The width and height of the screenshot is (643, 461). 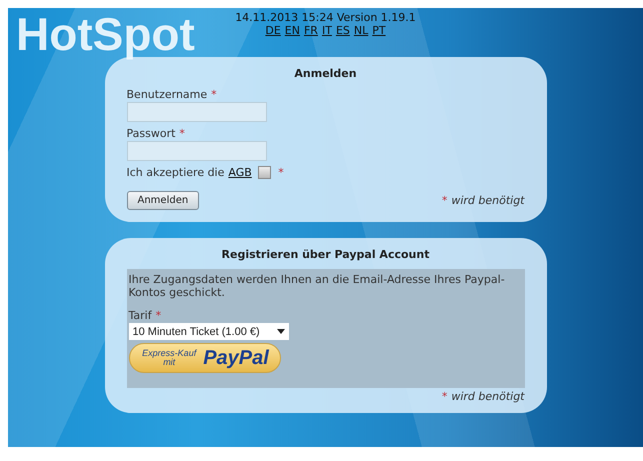 What do you see at coordinates (280, 331) in the screenshot?
I see `dropdown-arrow-icon` at bounding box center [280, 331].